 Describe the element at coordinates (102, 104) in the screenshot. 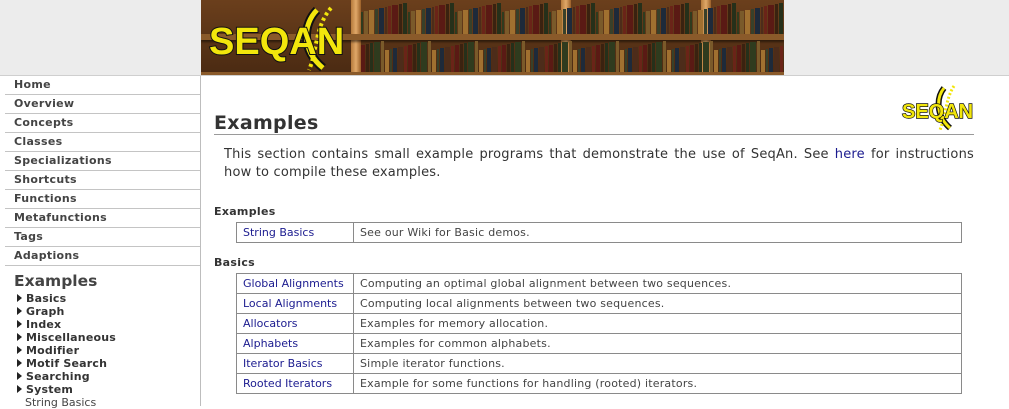

I see `sidebar-item-overview: Overview` at that location.